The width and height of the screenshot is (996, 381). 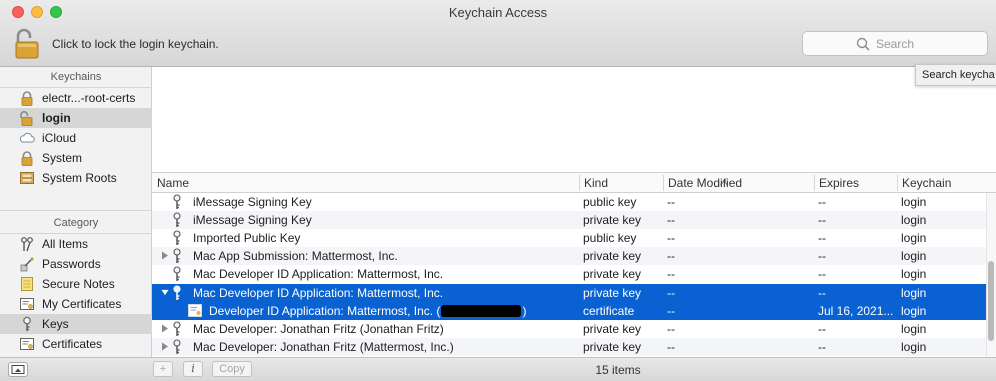 I want to click on cell-name: Mac App Submission: Mattermost, Inc., so click(x=295, y=256).